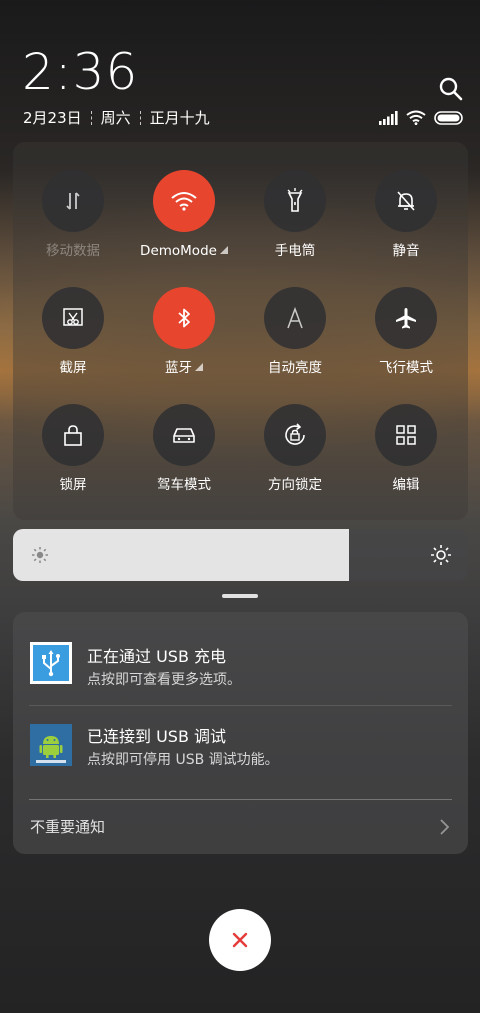 Image resolution: width=480 pixels, height=1013 pixels. What do you see at coordinates (164, 680) in the screenshot?
I see `notification-subtitle: 点按即可查看更多选项。` at bounding box center [164, 680].